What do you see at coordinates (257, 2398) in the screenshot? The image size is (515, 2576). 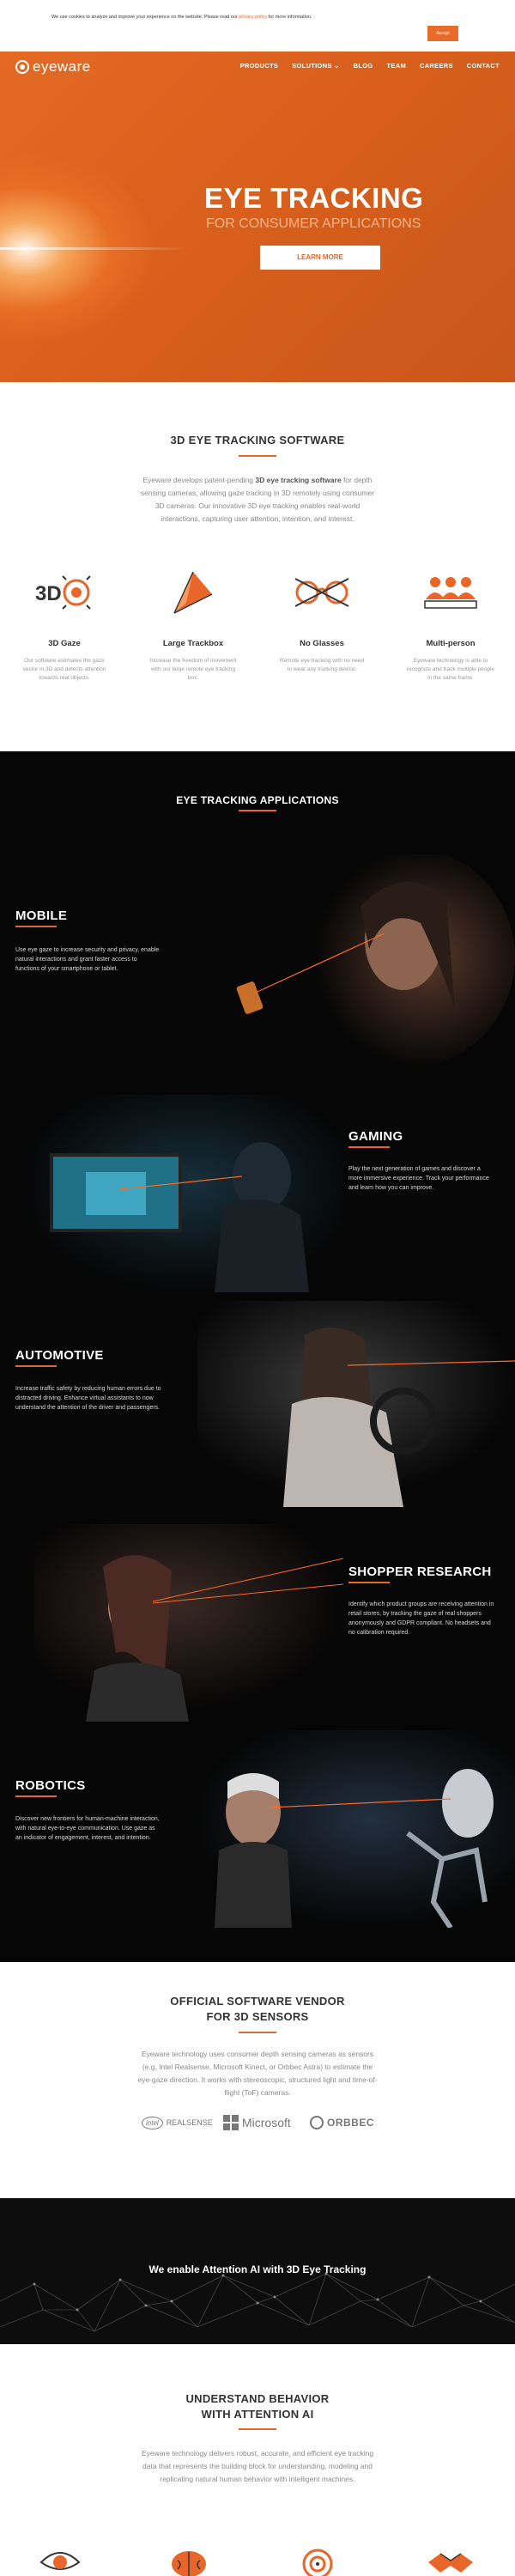 I see `understand-title-line-1: UNDERSTAND BEHAVIOR` at bounding box center [257, 2398].